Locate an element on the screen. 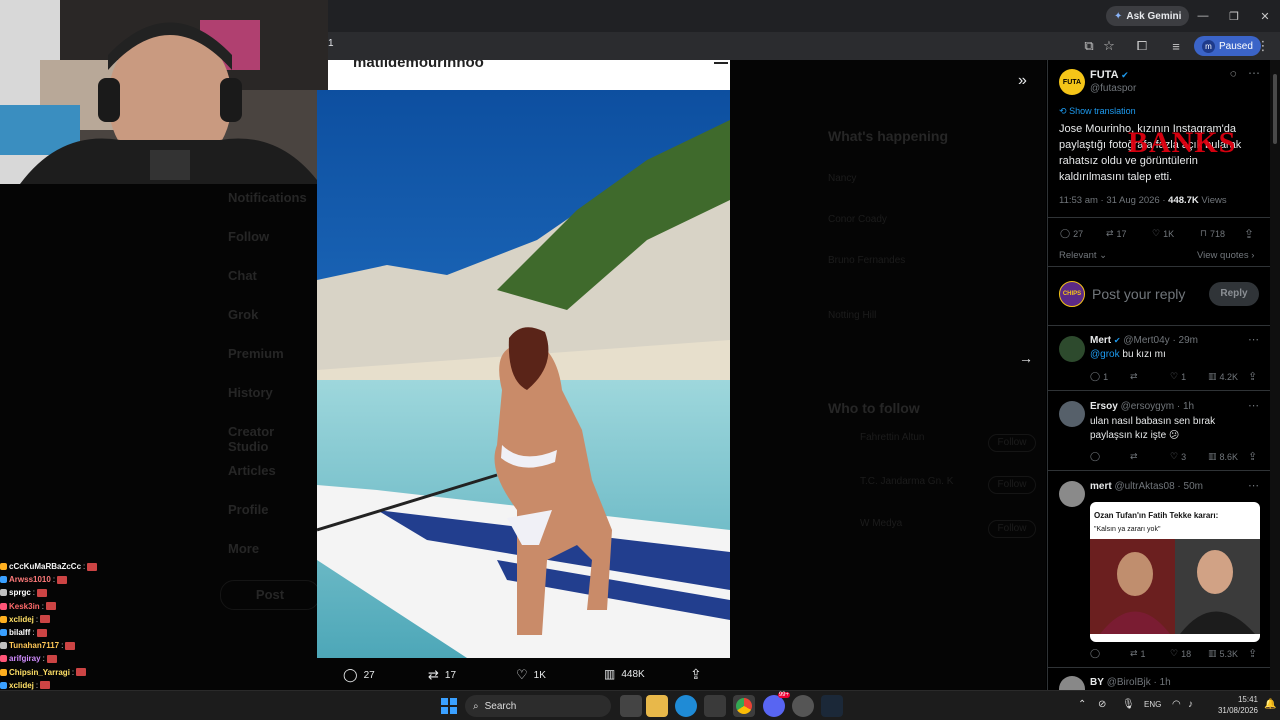 The width and height of the screenshot is (1280, 720). panel-scrollbar is located at coordinates (1275, 375).